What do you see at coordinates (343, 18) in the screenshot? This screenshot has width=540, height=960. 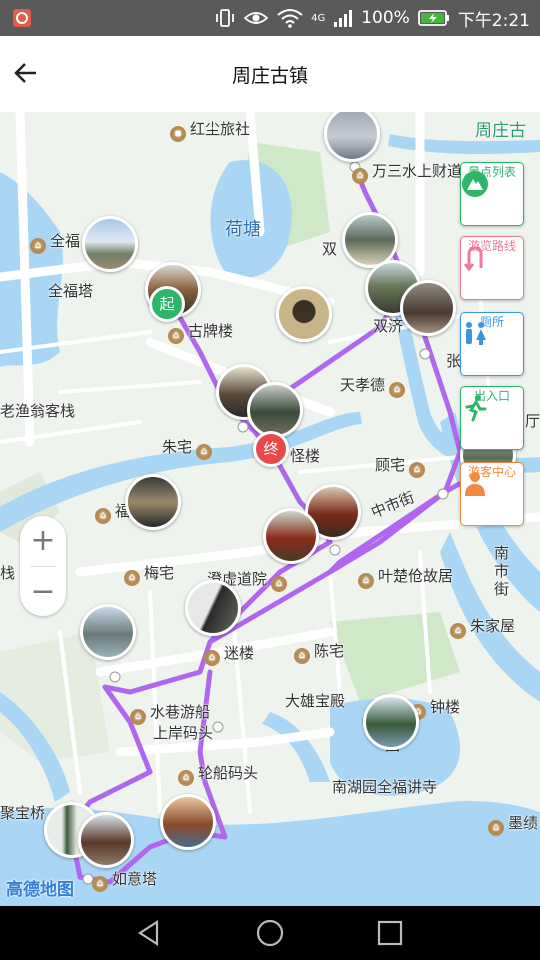 I see `signal-icon` at bounding box center [343, 18].